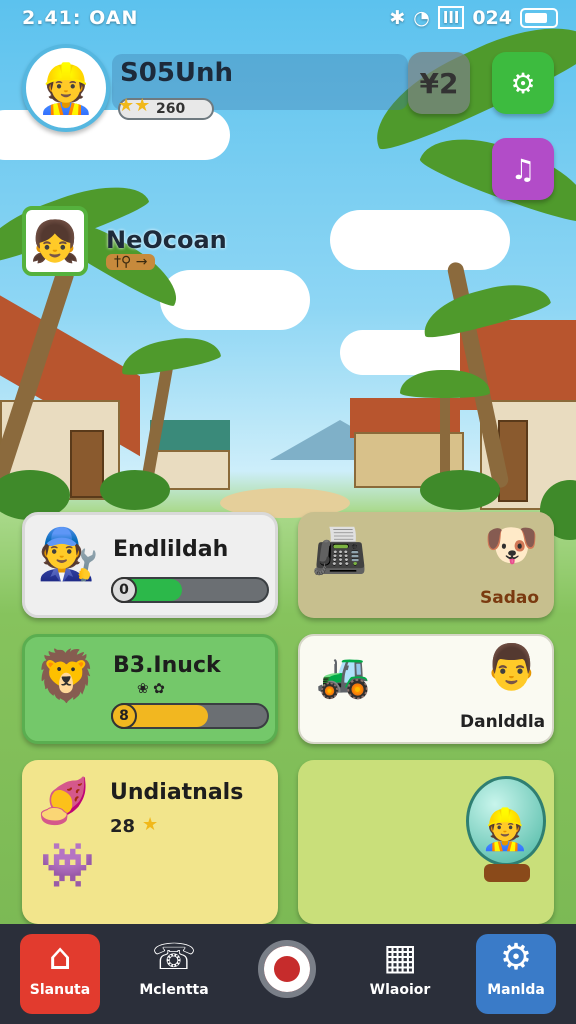 The height and width of the screenshot is (1024, 576). I want to click on food-icon: 🍠, so click(63, 801).